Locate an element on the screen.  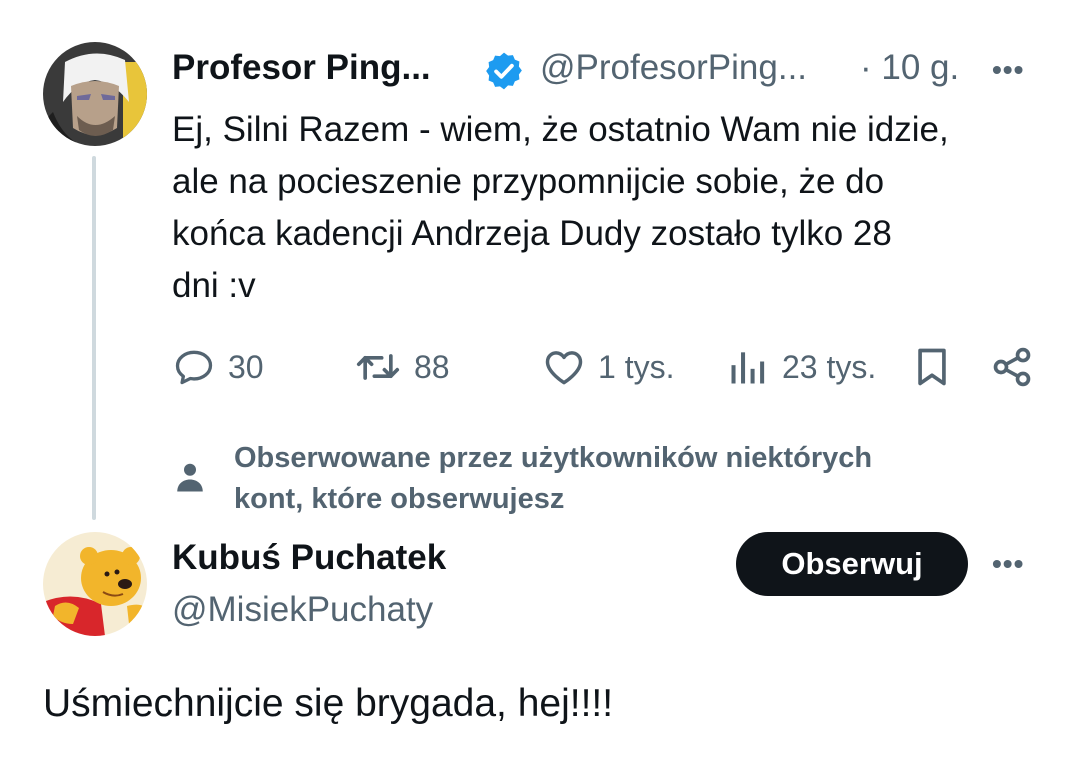
reply-icon is located at coordinates (194, 367).